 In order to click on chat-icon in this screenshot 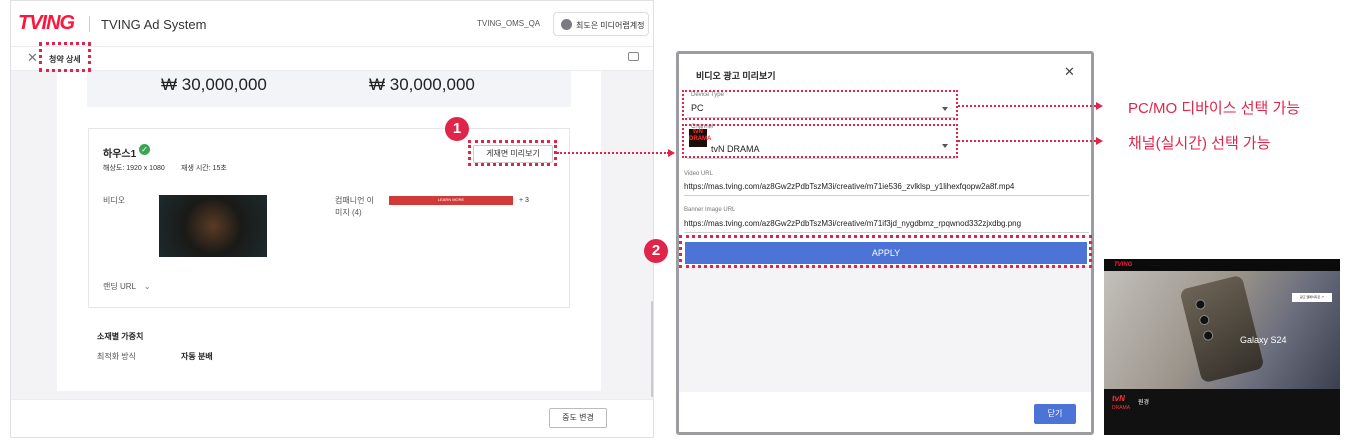, I will do `click(633, 56)`.